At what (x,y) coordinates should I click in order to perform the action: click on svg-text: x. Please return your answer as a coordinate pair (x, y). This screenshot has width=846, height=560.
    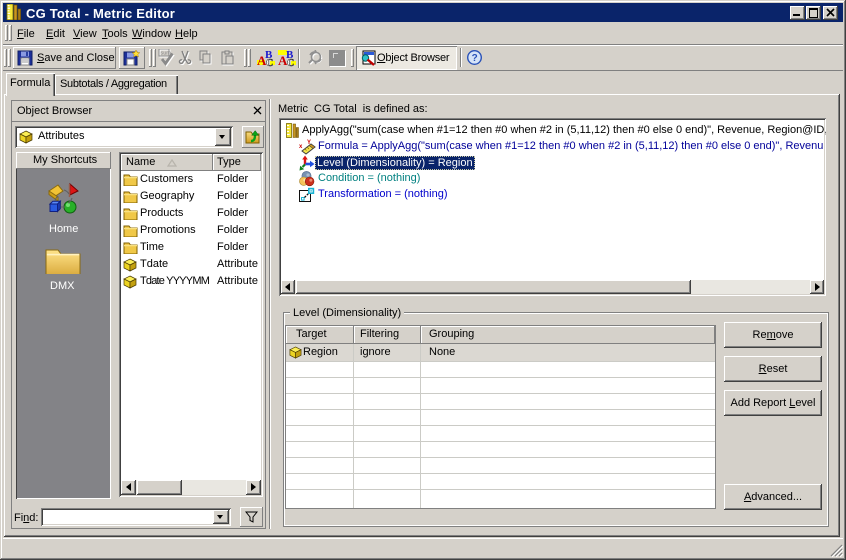
    Looking at the image, I should click on (301, 147).